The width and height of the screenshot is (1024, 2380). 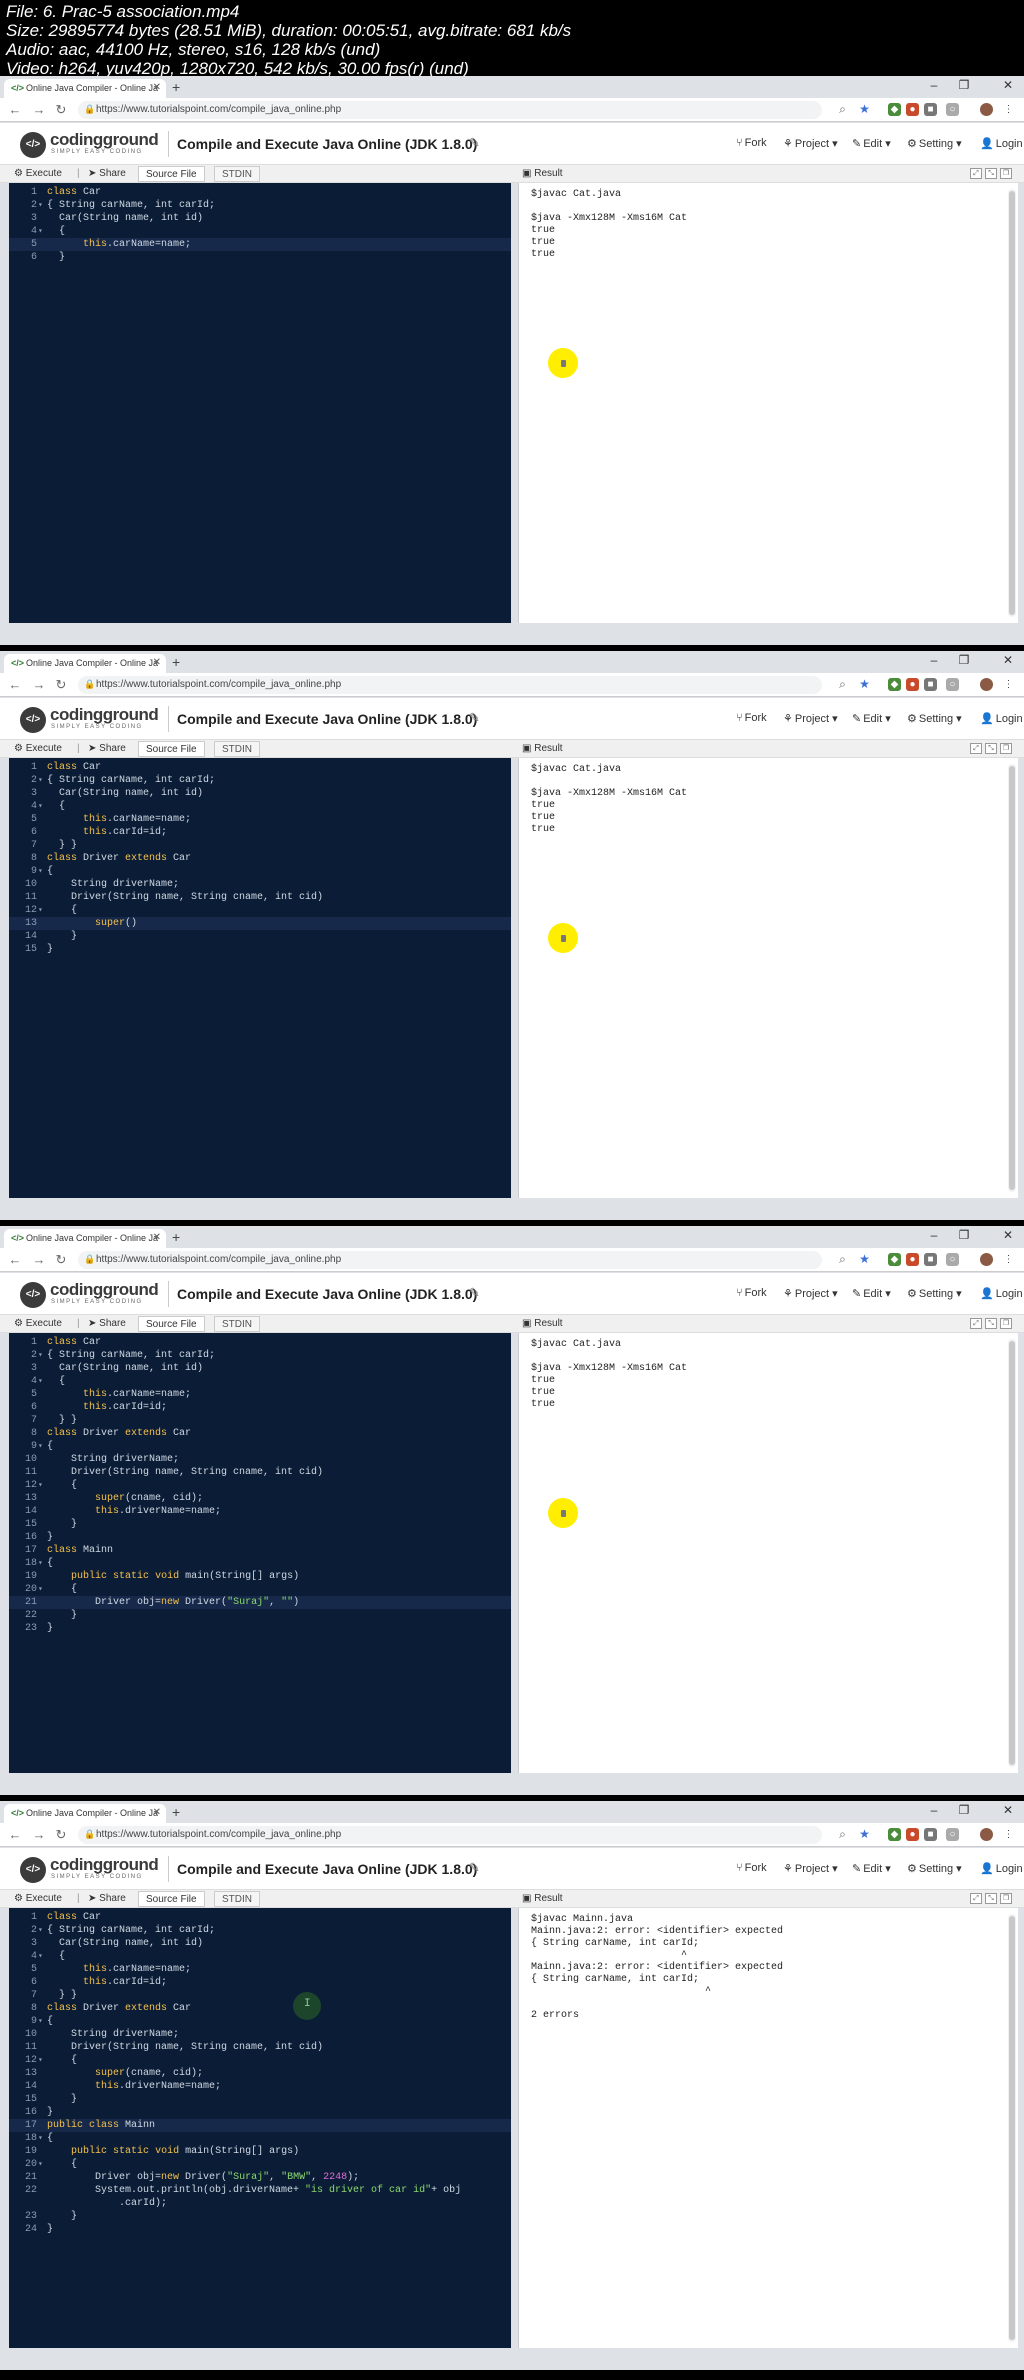 What do you see at coordinates (894, 1259) in the screenshot?
I see `extension-icon: ◆` at bounding box center [894, 1259].